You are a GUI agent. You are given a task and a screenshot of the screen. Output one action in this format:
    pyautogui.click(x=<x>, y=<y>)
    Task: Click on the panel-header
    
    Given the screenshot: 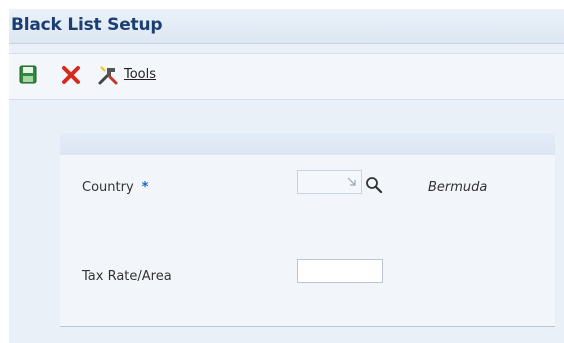 What is the action you would take?
    pyautogui.click(x=307, y=144)
    